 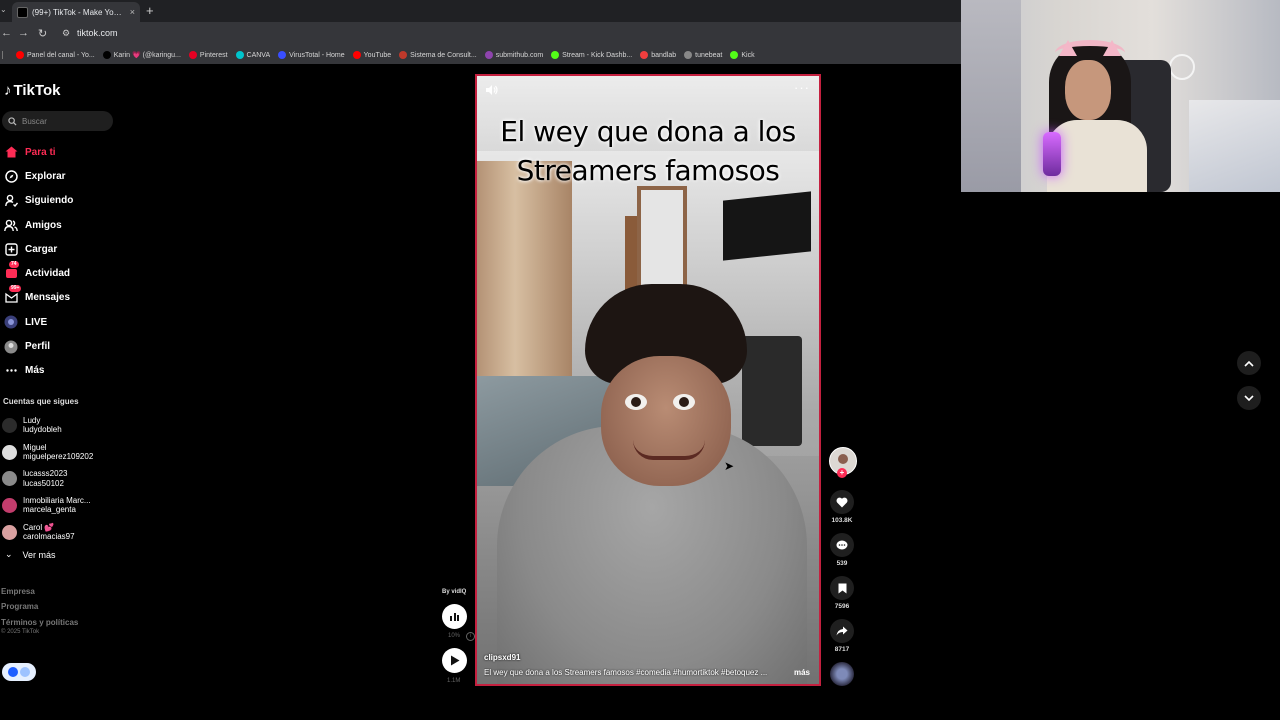 What do you see at coordinates (60, 272) in the screenshot?
I see `sidebar-item-actividad: 74 Actividad` at bounding box center [60, 272].